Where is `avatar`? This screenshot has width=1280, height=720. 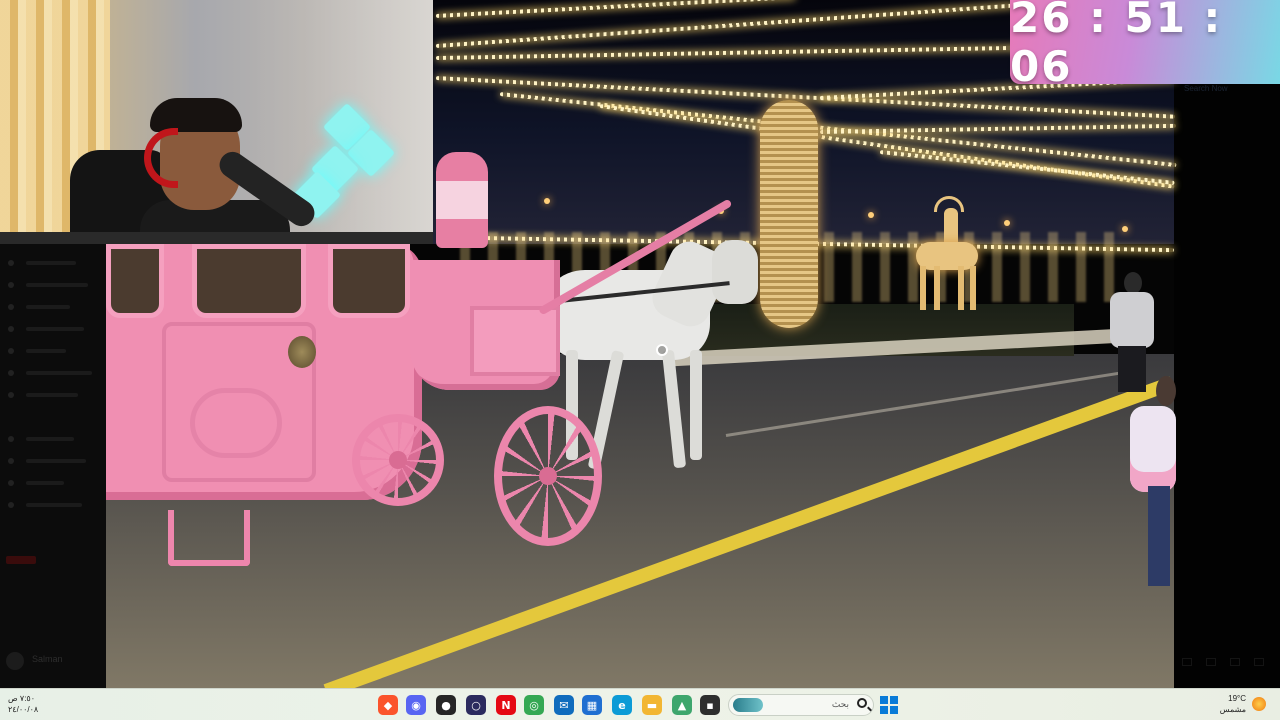 avatar is located at coordinates (15, 661).